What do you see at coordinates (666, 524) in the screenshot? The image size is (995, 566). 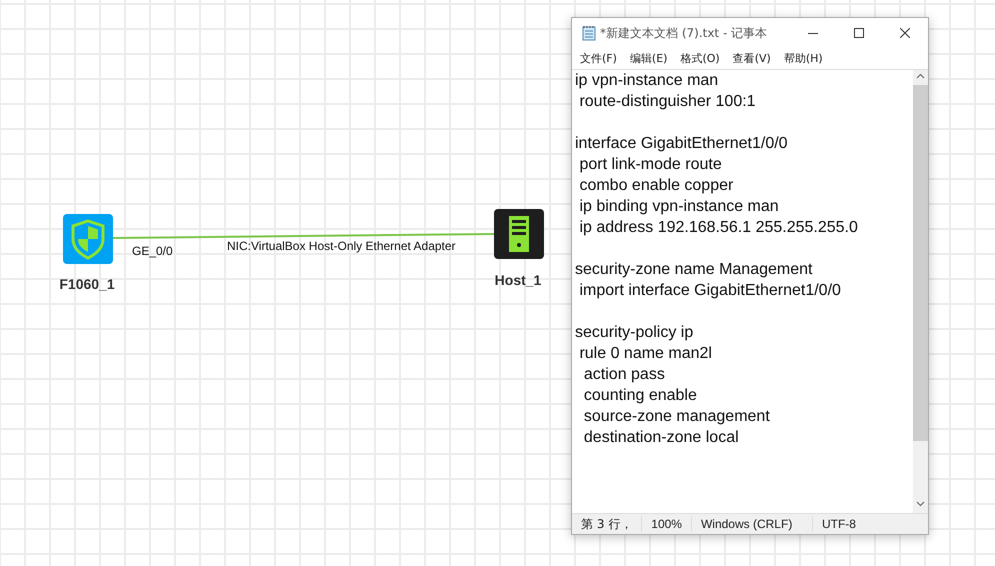 I see `status-cell: 100%` at bounding box center [666, 524].